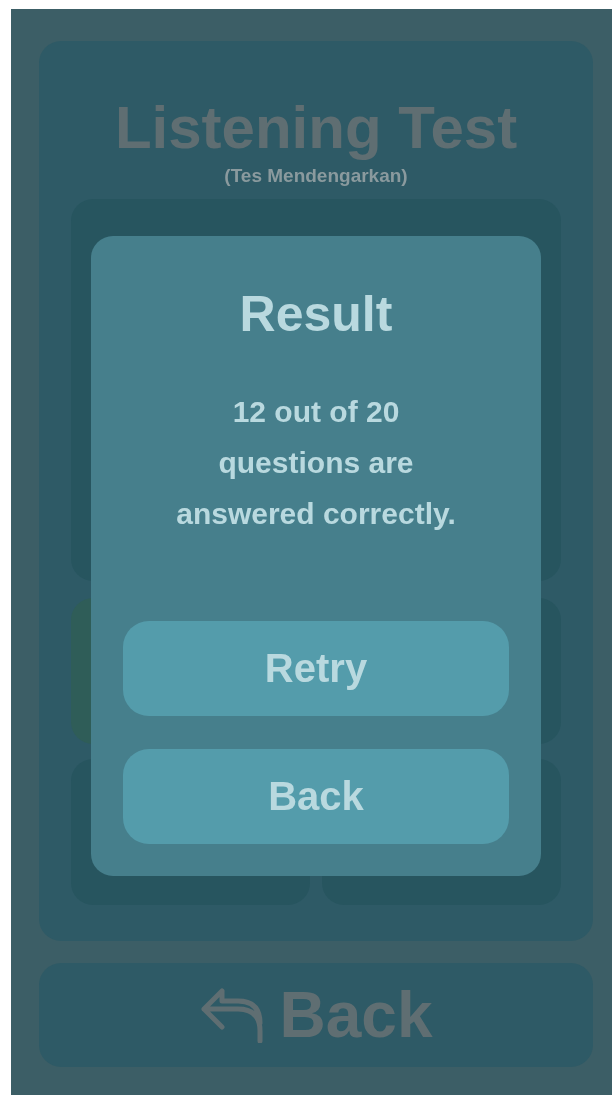 This screenshot has width=612, height=1095. Describe the element at coordinates (232, 1015) in the screenshot. I see `return-arrow-icon` at that location.